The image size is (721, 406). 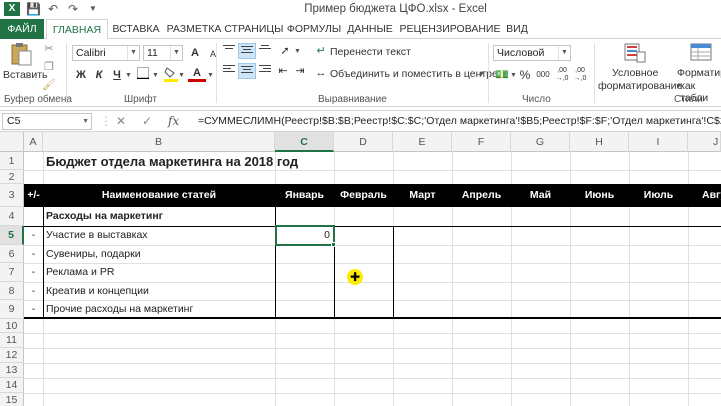 What do you see at coordinates (104, 216) in the screenshot?
I see `section-title: Расходы на маркетинг` at bounding box center [104, 216].